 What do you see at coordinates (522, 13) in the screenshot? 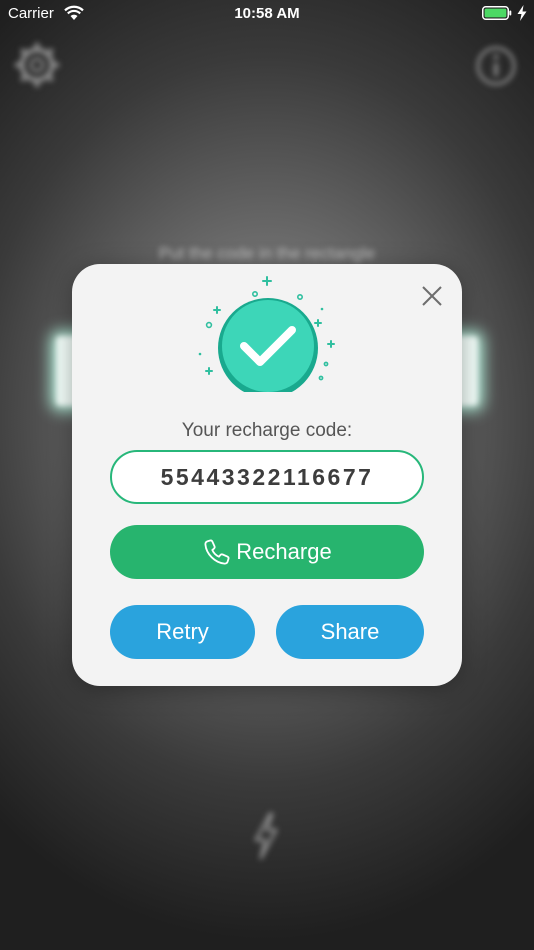
I see `charging-bolt-icon` at bounding box center [522, 13].